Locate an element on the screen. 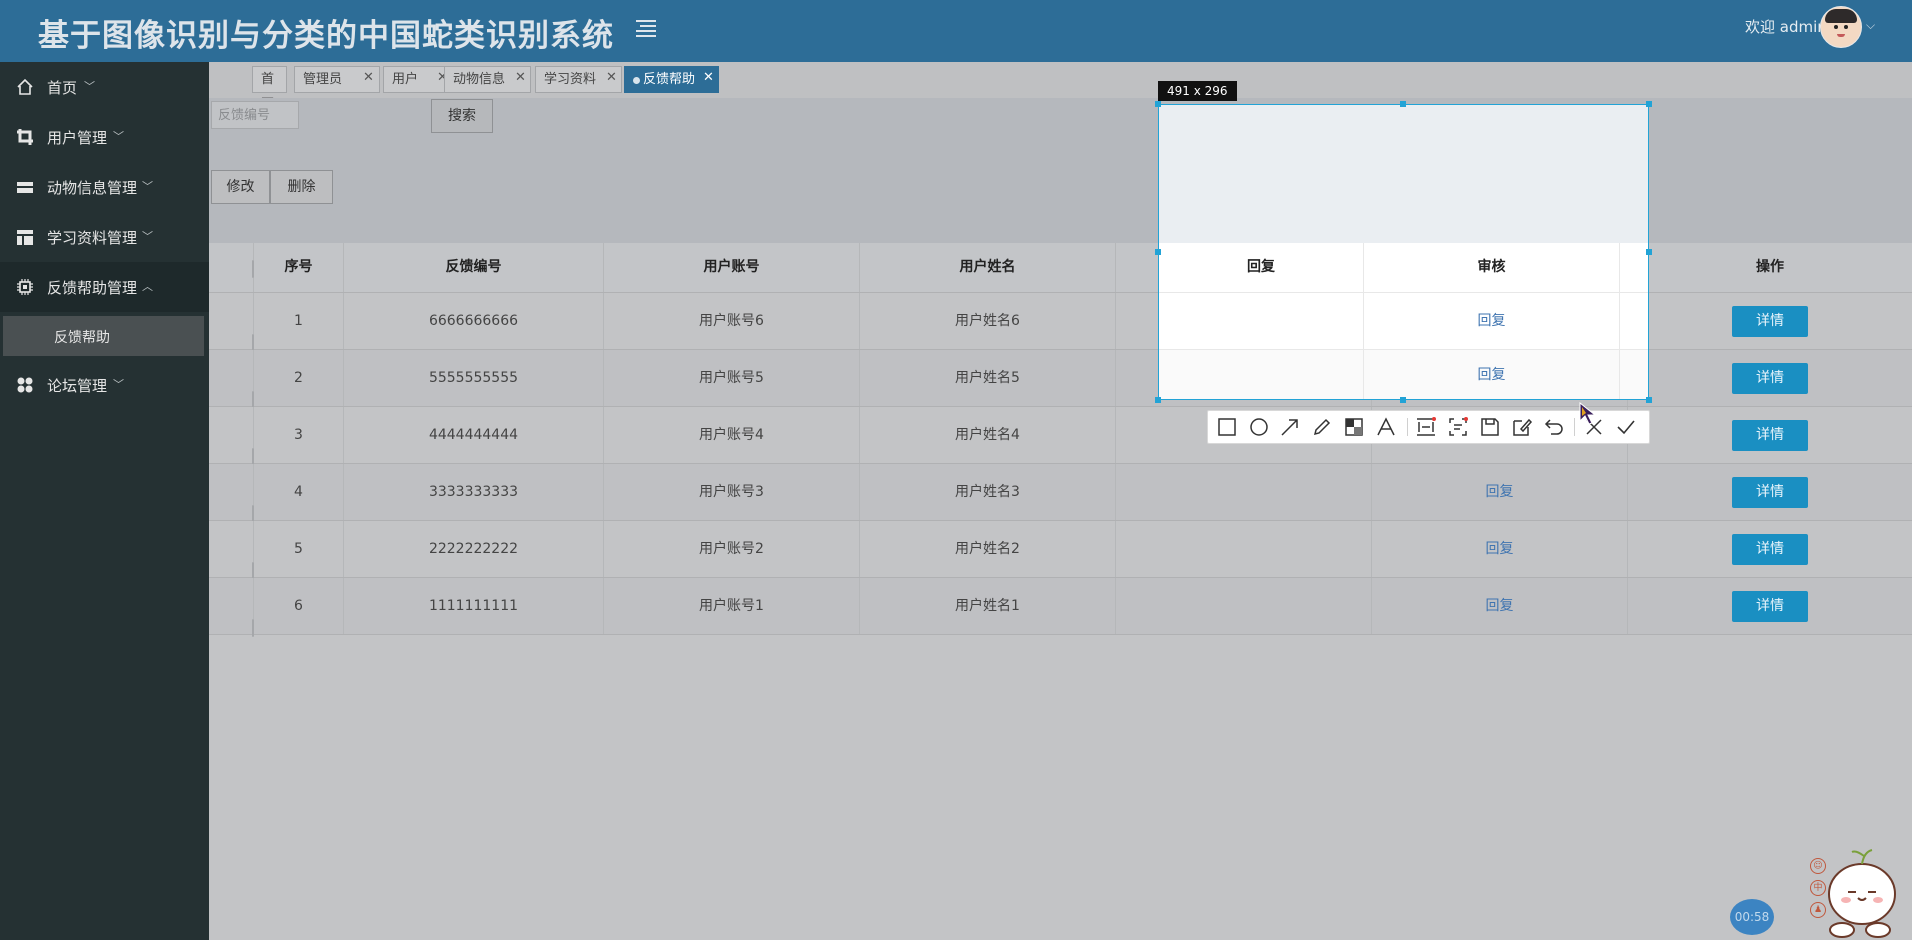 The height and width of the screenshot is (940, 1912). save-icon is located at coordinates (1490, 427).